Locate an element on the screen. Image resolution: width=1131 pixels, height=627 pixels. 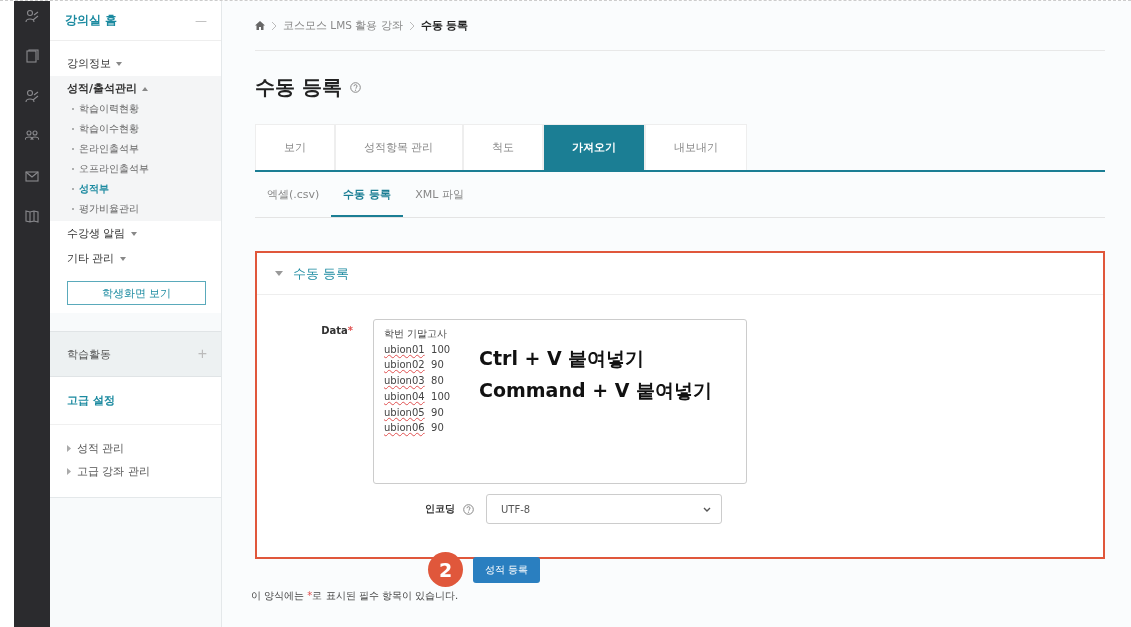
submit-button: 성적 등록 is located at coordinates (507, 569).